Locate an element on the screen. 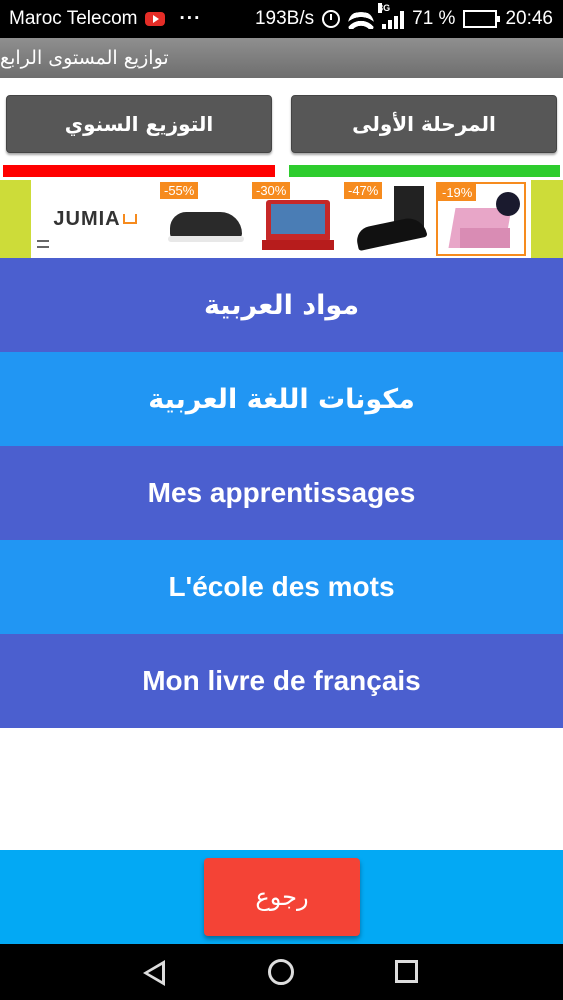 Image resolution: width=563 pixels, height=1000 pixels. carrier-name: Maroc Telecom is located at coordinates (73, 18).